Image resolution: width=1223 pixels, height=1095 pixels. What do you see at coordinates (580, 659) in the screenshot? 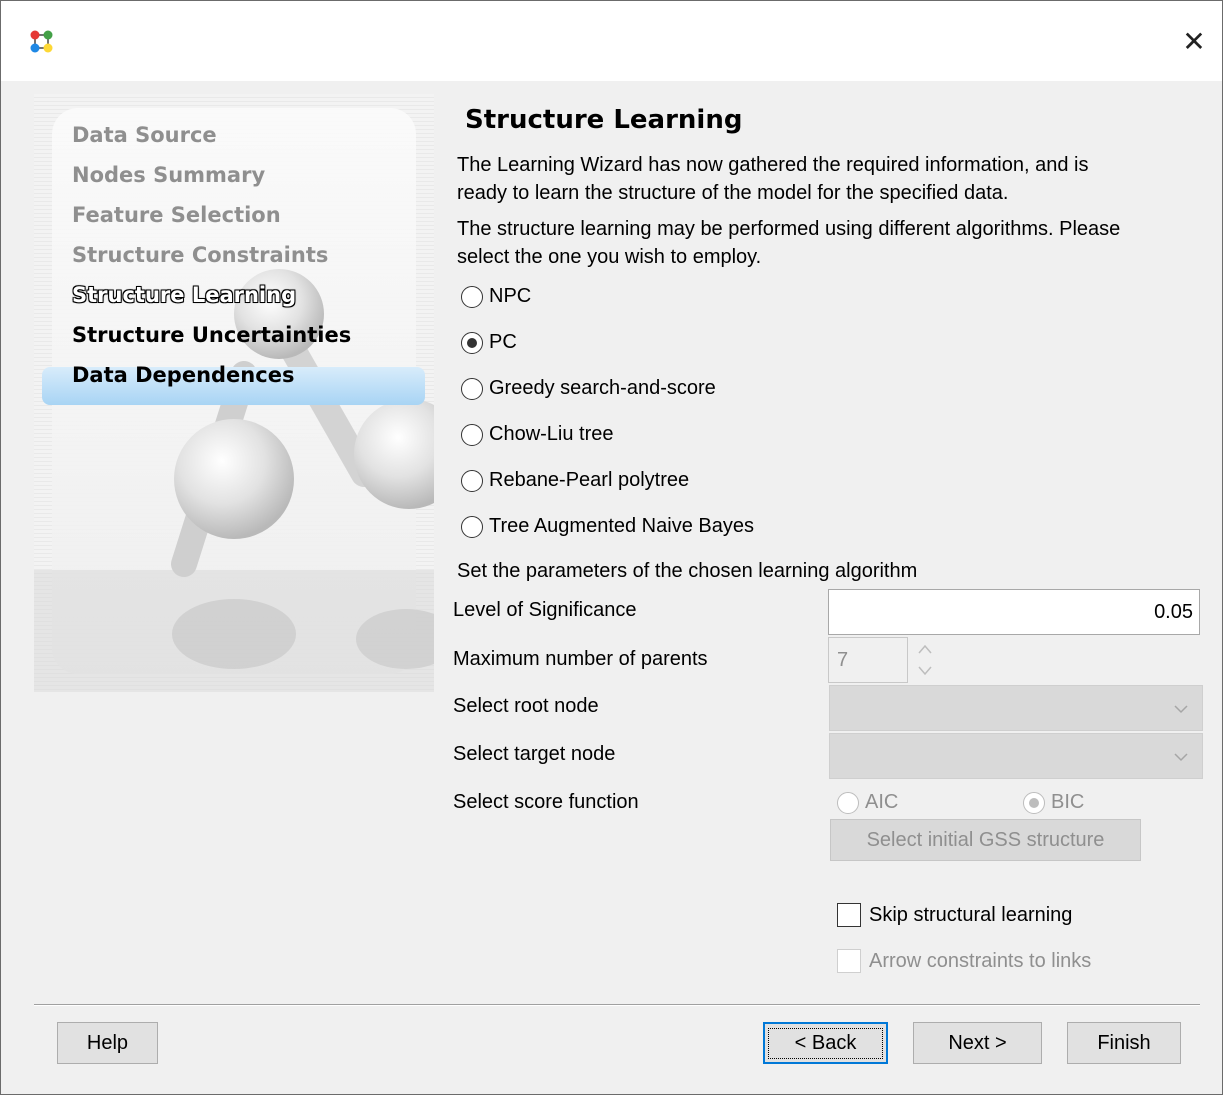
I see `max-parents-label: Maximum number of parents` at bounding box center [580, 659].